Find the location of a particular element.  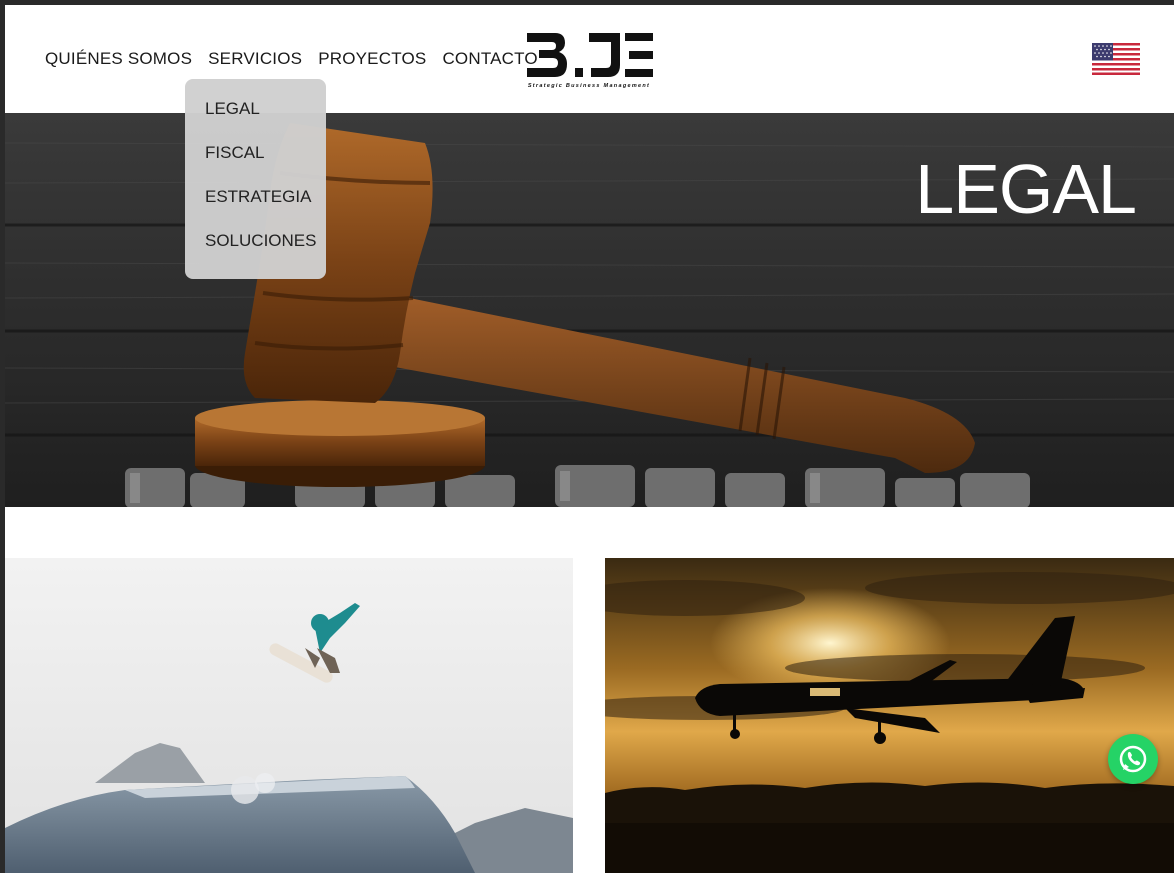

hero-title: LEGAL is located at coordinates (1026, 189).